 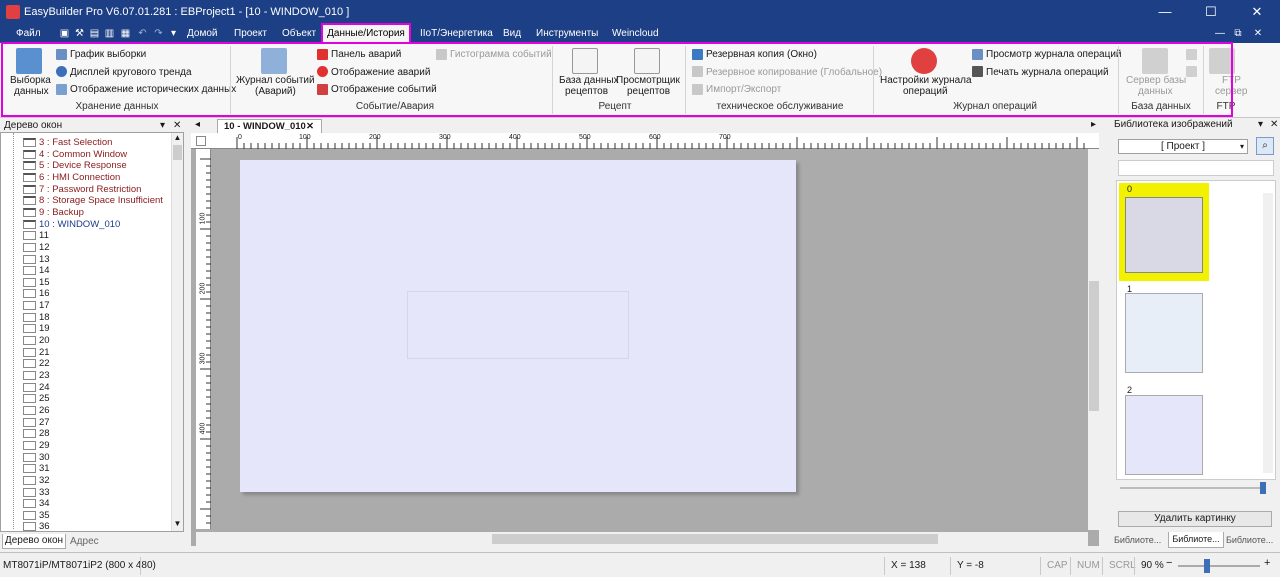 I want to click on canvas-vscroll, so click(x=1094, y=339).